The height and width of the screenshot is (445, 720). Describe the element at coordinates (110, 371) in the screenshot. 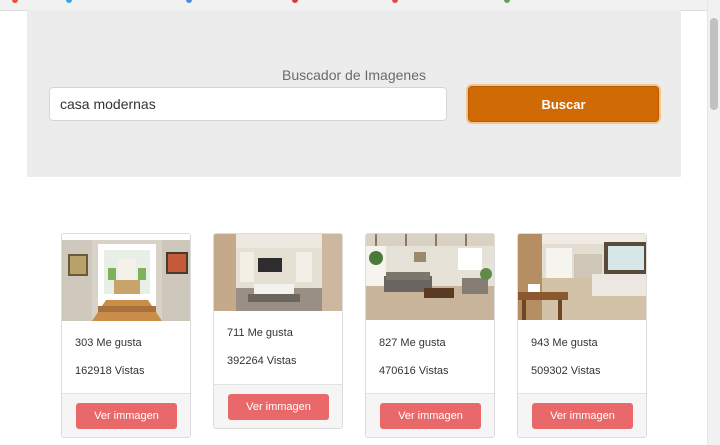

I see `views-count: 162918 Vistas` at that location.